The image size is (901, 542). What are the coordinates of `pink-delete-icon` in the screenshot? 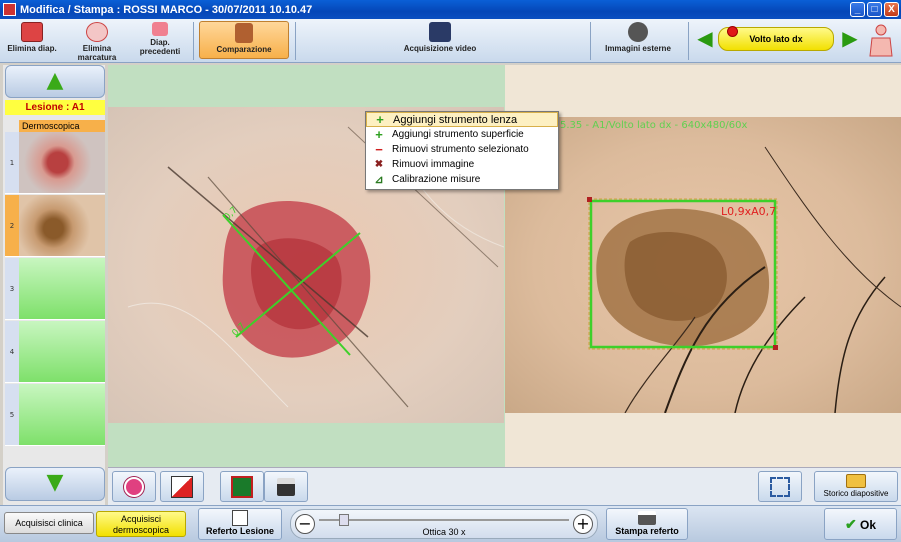 It's located at (134, 487).